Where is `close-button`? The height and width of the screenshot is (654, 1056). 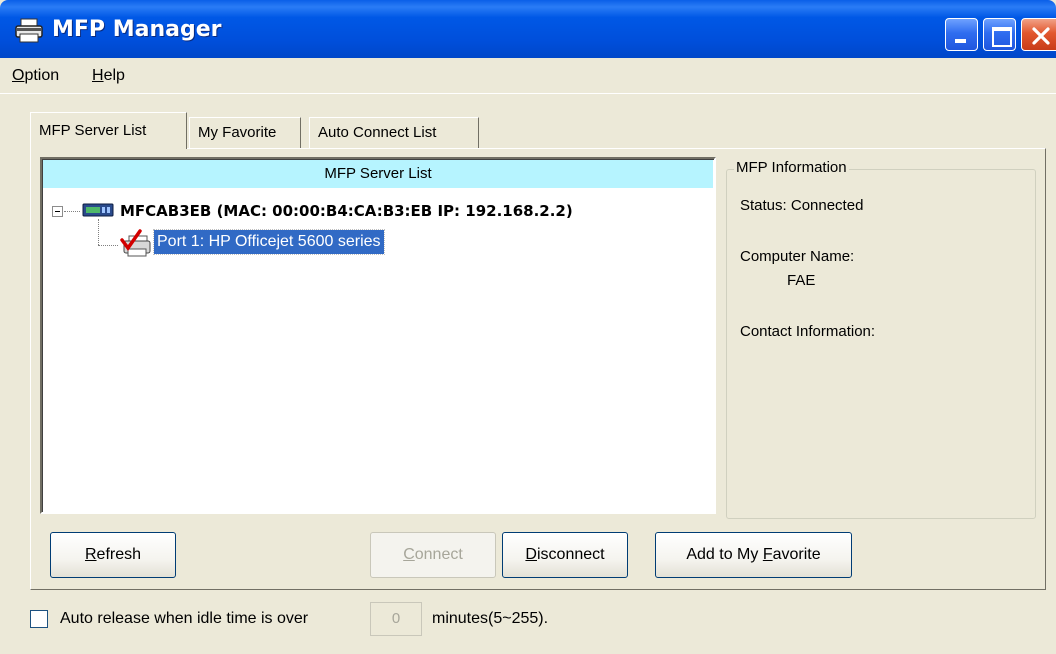
close-button is located at coordinates (1038, 34).